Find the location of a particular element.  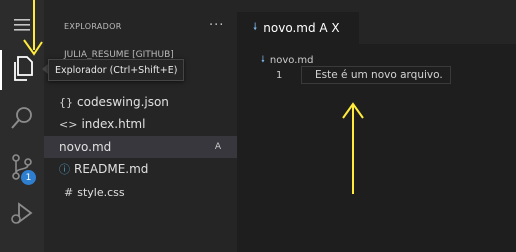

file-item-index: <> index.html is located at coordinates (155, 124).